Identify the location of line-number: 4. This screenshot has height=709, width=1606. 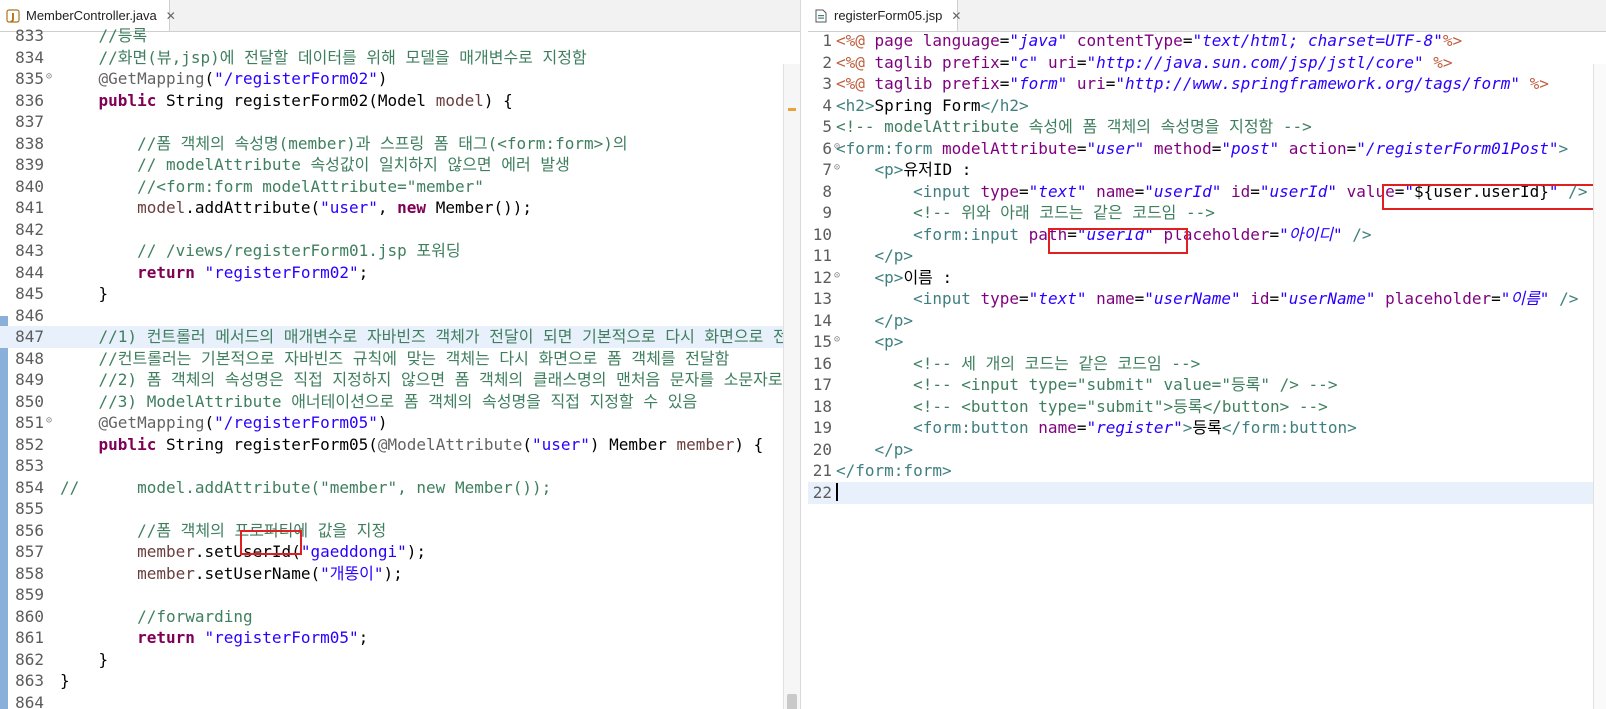
(827, 105).